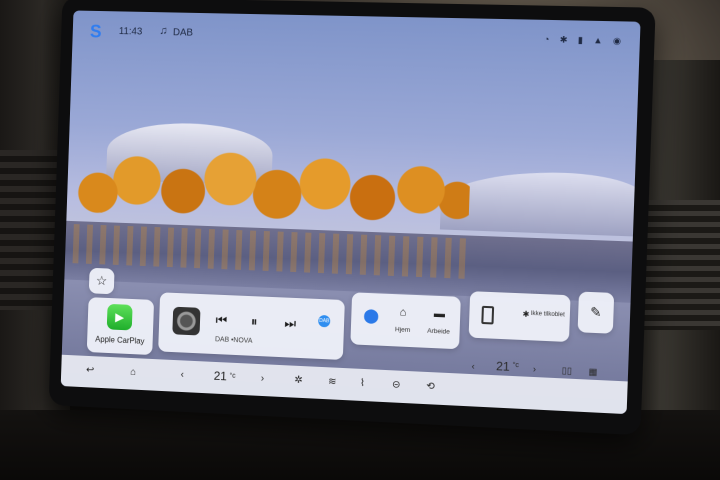  What do you see at coordinates (405, 321) in the screenshot?
I see `navigation-widget: ⬤ ⌂ Hjem ▬ Arbeide` at bounding box center [405, 321].